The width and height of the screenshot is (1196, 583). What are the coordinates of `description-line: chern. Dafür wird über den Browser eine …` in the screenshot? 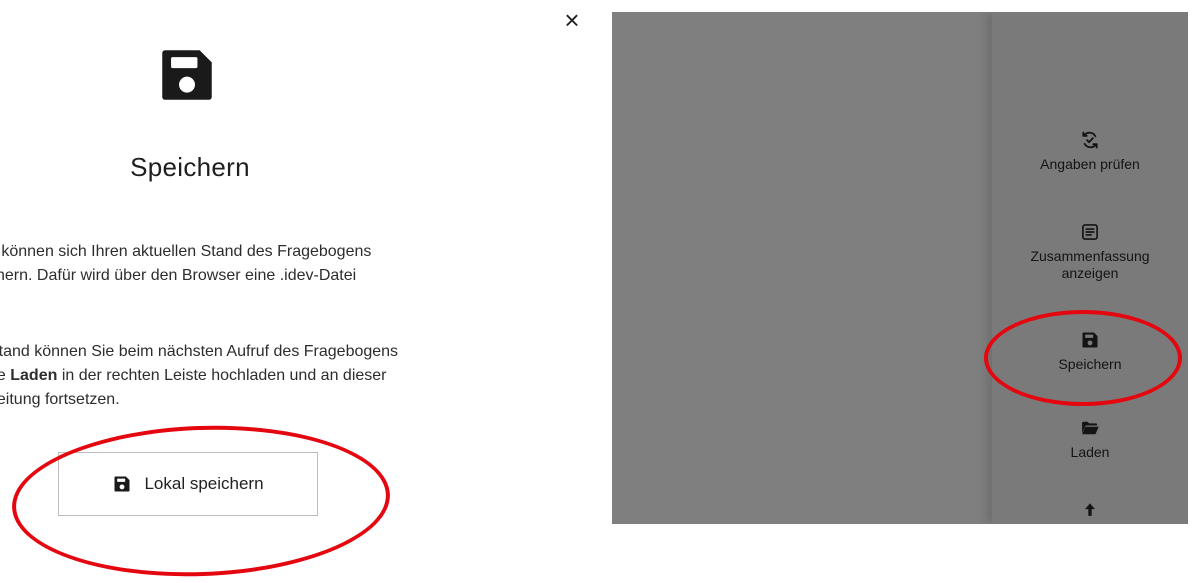 It's located at (178, 275).